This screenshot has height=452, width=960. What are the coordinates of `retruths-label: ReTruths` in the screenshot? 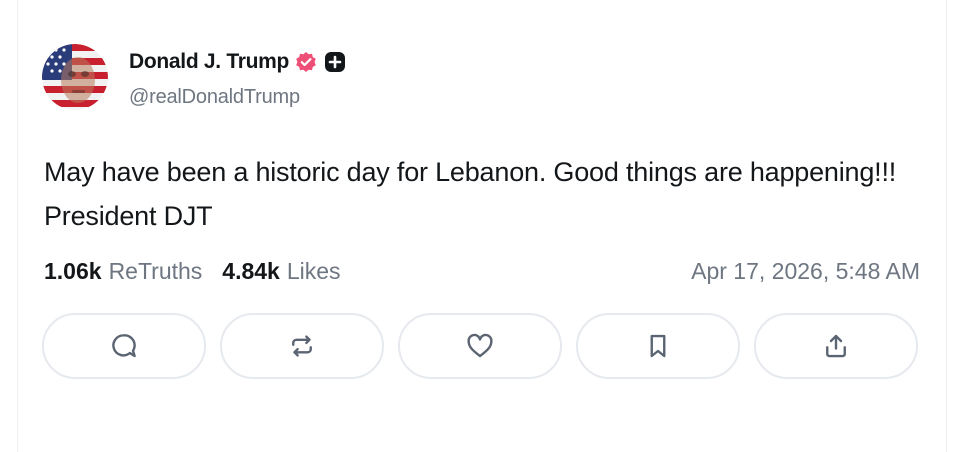 It's located at (156, 271).